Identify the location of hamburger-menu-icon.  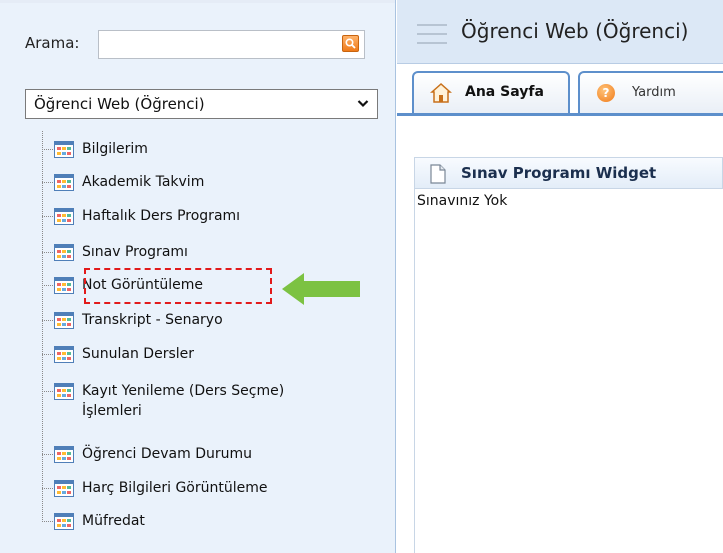
(432, 37).